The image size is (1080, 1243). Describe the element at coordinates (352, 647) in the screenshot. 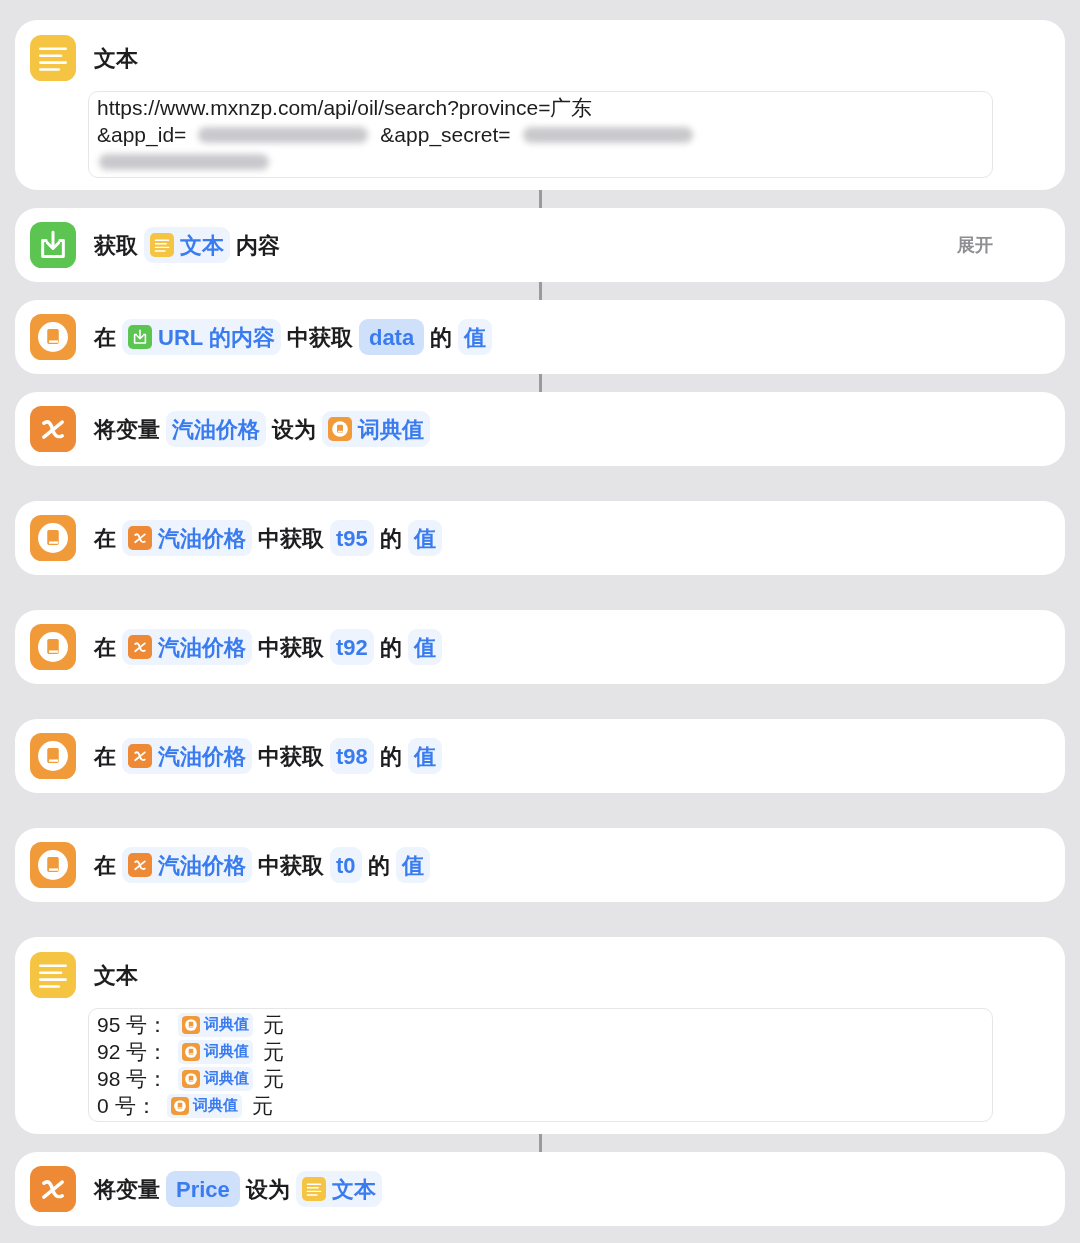

I see `parameter-token: t92` at that location.